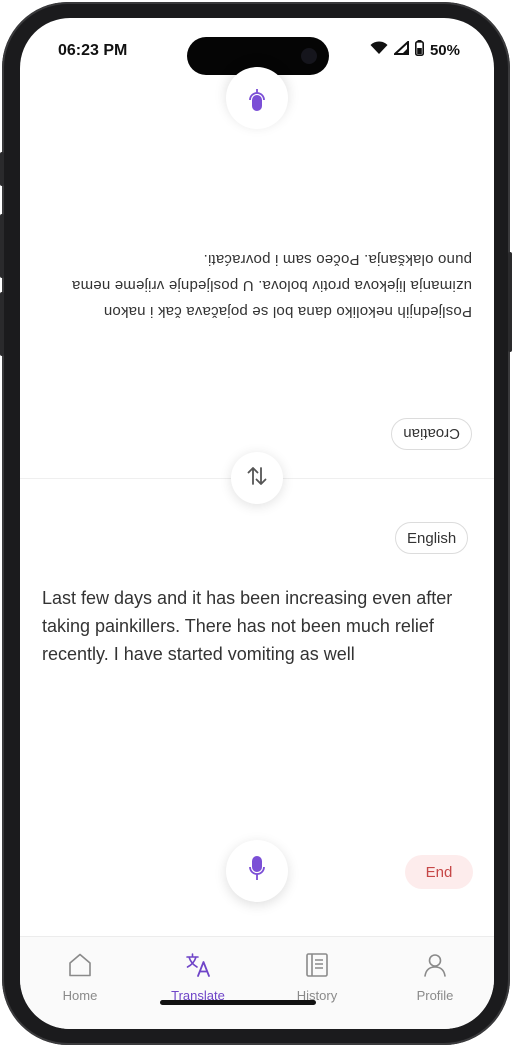 The width and height of the screenshot is (516, 1049). Describe the element at coordinates (80, 995) in the screenshot. I see `tab-home-label: Home` at that location.